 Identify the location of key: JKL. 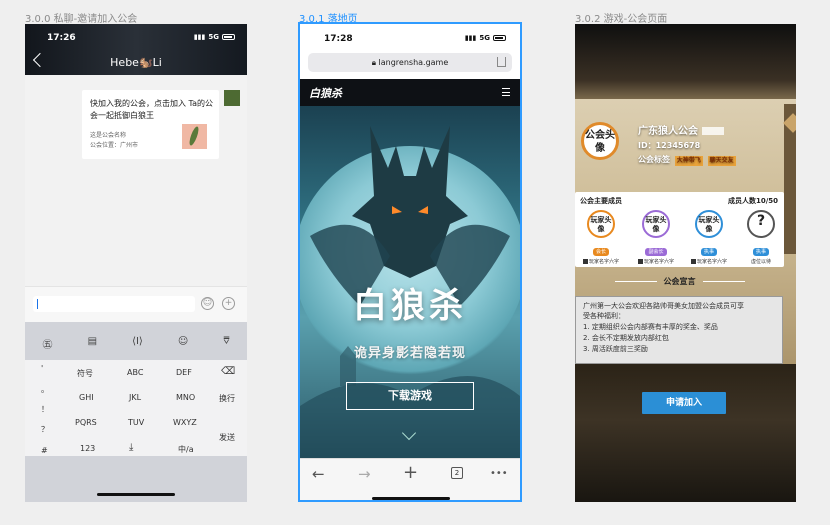
(135, 397).